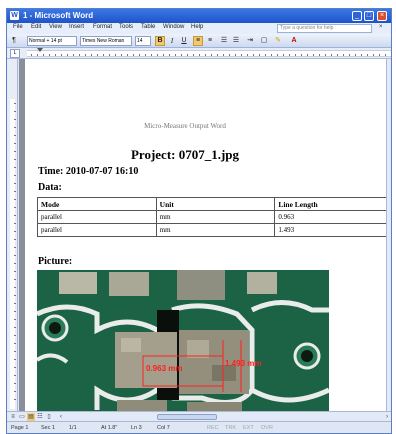 The width and height of the screenshot is (396, 434). Describe the element at coordinates (160, 41) in the screenshot. I see `bold-button: B` at that location.